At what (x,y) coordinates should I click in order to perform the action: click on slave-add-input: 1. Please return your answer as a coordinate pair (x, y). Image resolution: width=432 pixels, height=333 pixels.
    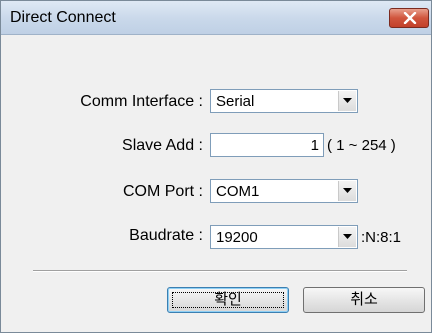
    Looking at the image, I should click on (267, 145).